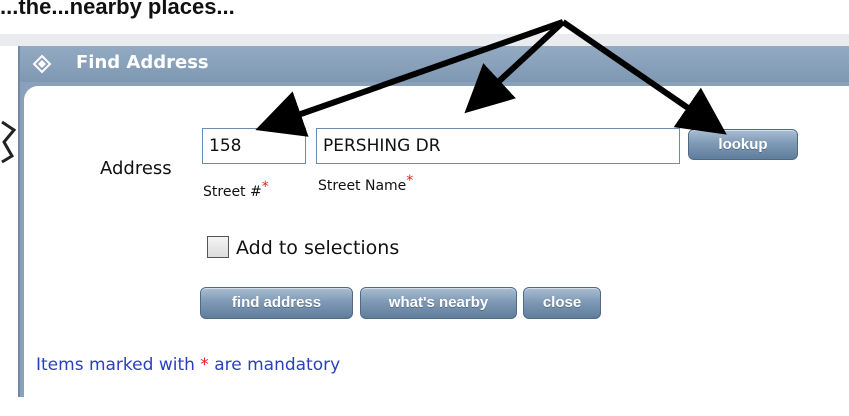  Describe the element at coordinates (743, 144) in the screenshot. I see `lookup-button: lookup` at that location.